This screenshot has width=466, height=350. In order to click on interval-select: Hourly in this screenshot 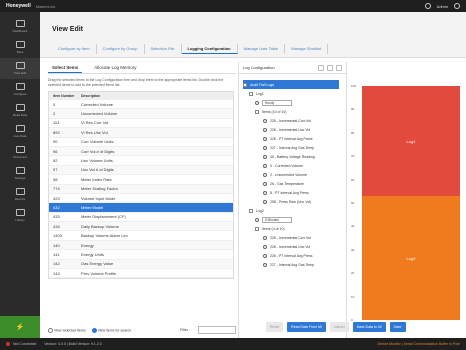, I will do `click(277, 102)`.